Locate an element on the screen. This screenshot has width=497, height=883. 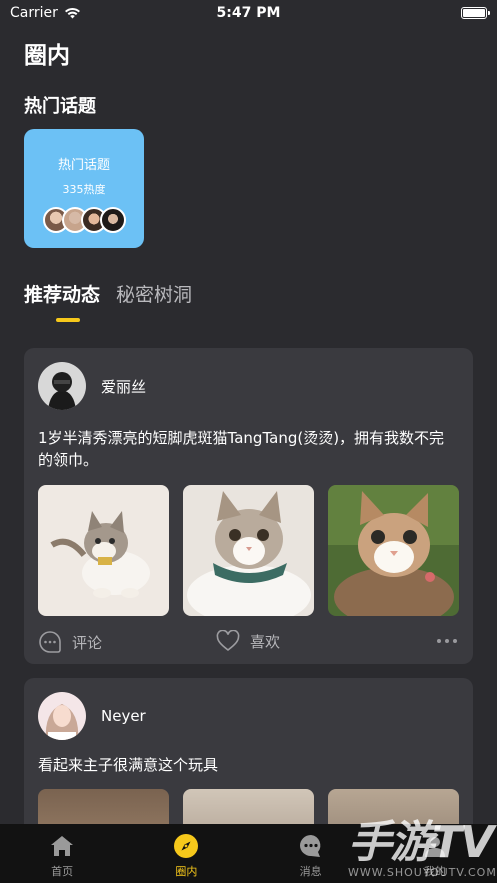
tab-recommended: 推荐动态 is located at coordinates (62, 293).